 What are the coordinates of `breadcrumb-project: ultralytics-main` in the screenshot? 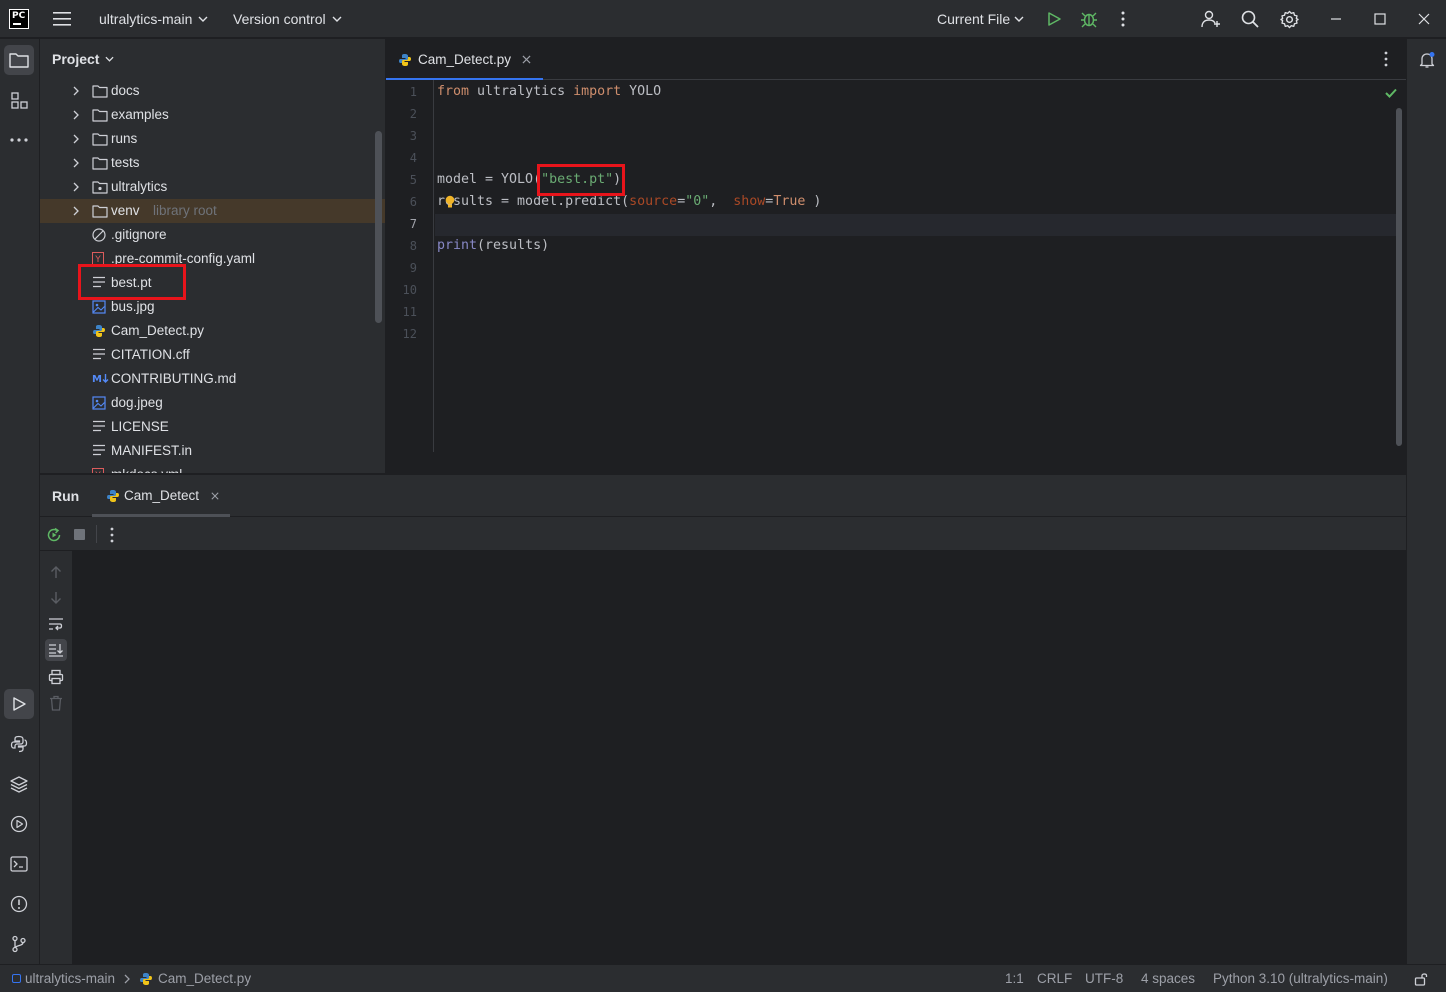 It's located at (70, 978).